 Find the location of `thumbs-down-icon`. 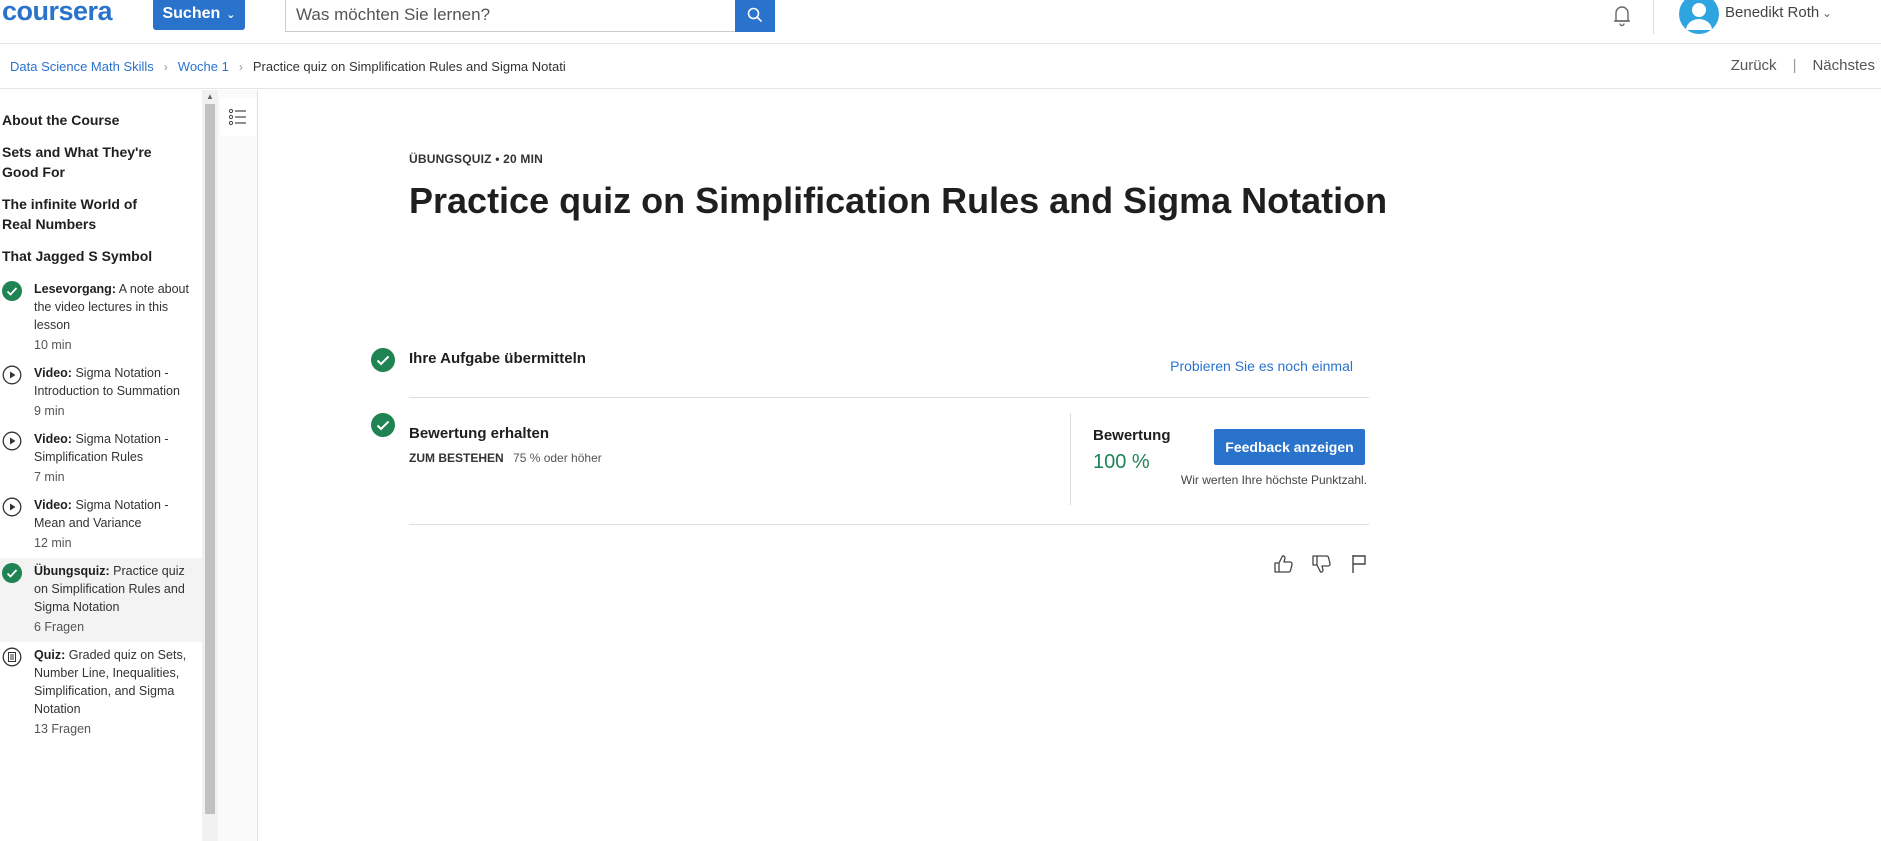

thumbs-down-icon is located at coordinates (1321, 564).